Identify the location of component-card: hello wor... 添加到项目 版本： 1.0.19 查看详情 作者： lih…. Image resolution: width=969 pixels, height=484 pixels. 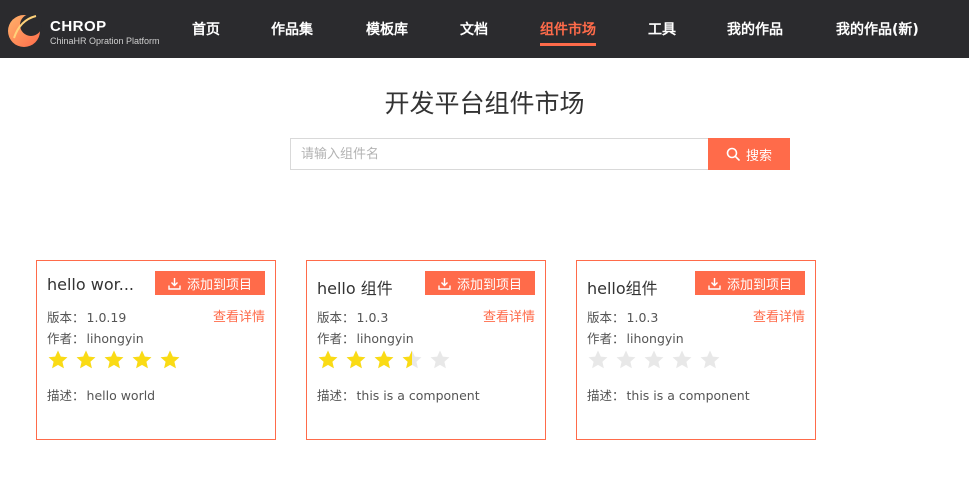
(156, 350).